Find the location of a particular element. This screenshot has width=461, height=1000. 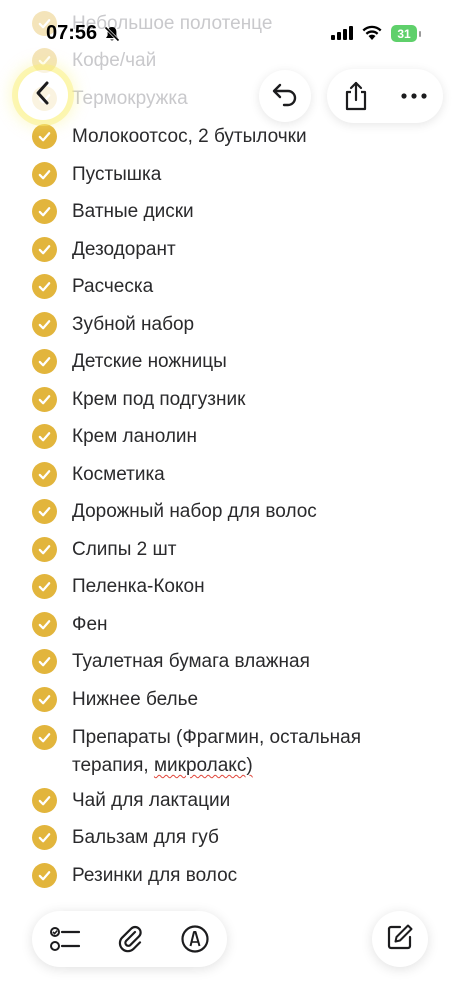

checklist-item: Слипы 2 шт is located at coordinates (230, 554).